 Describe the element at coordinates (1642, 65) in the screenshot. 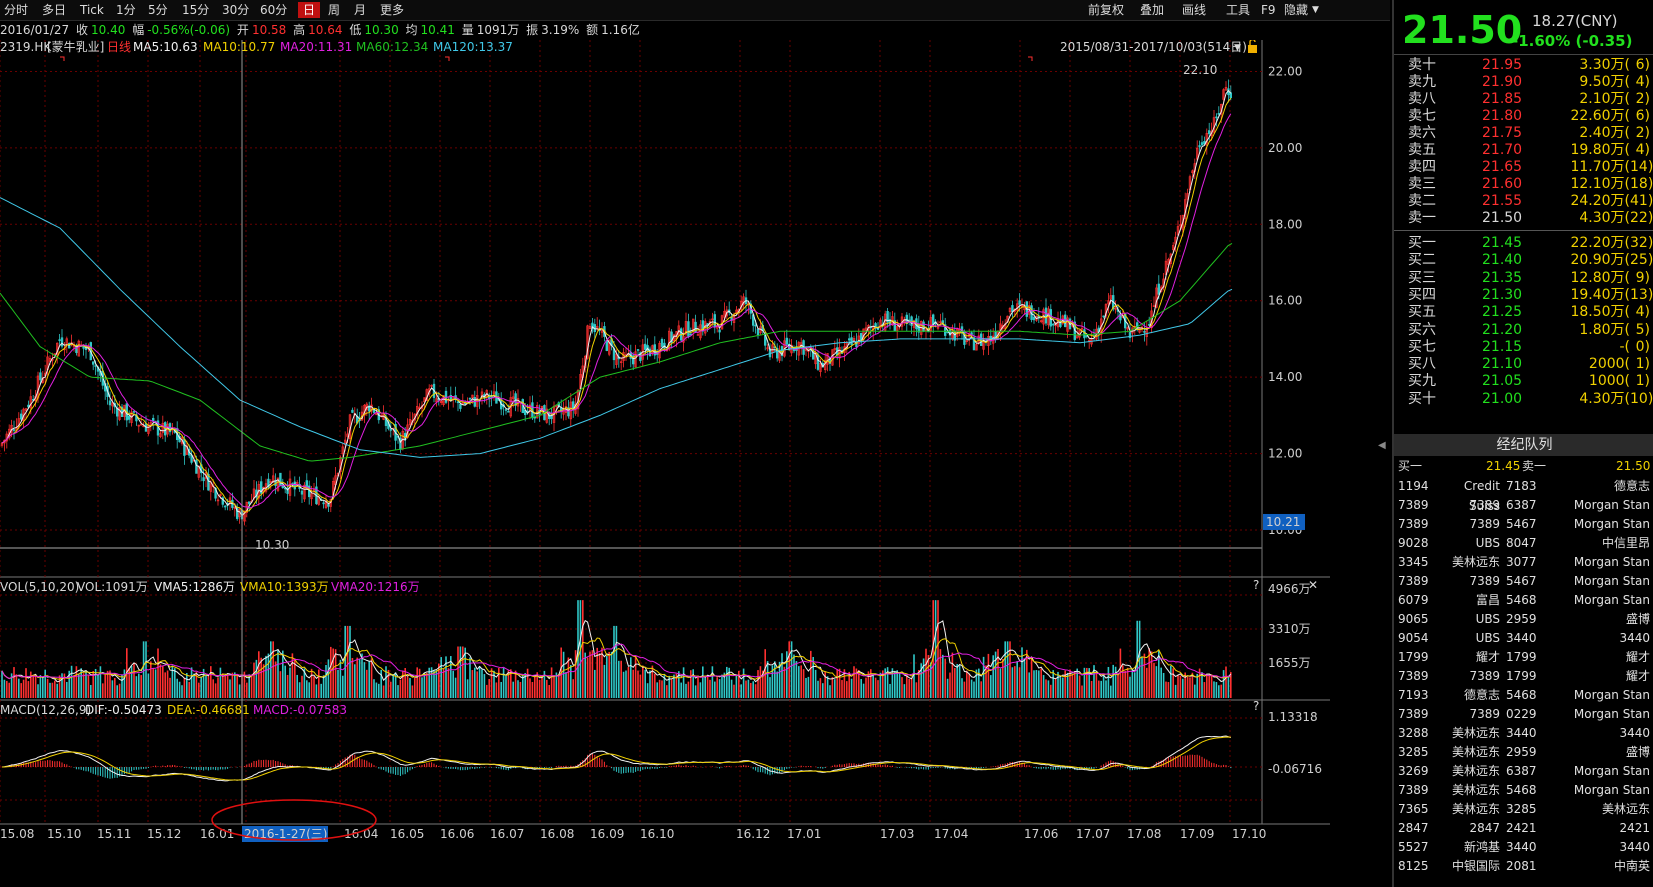

I see `order-level-count: 6)` at that location.